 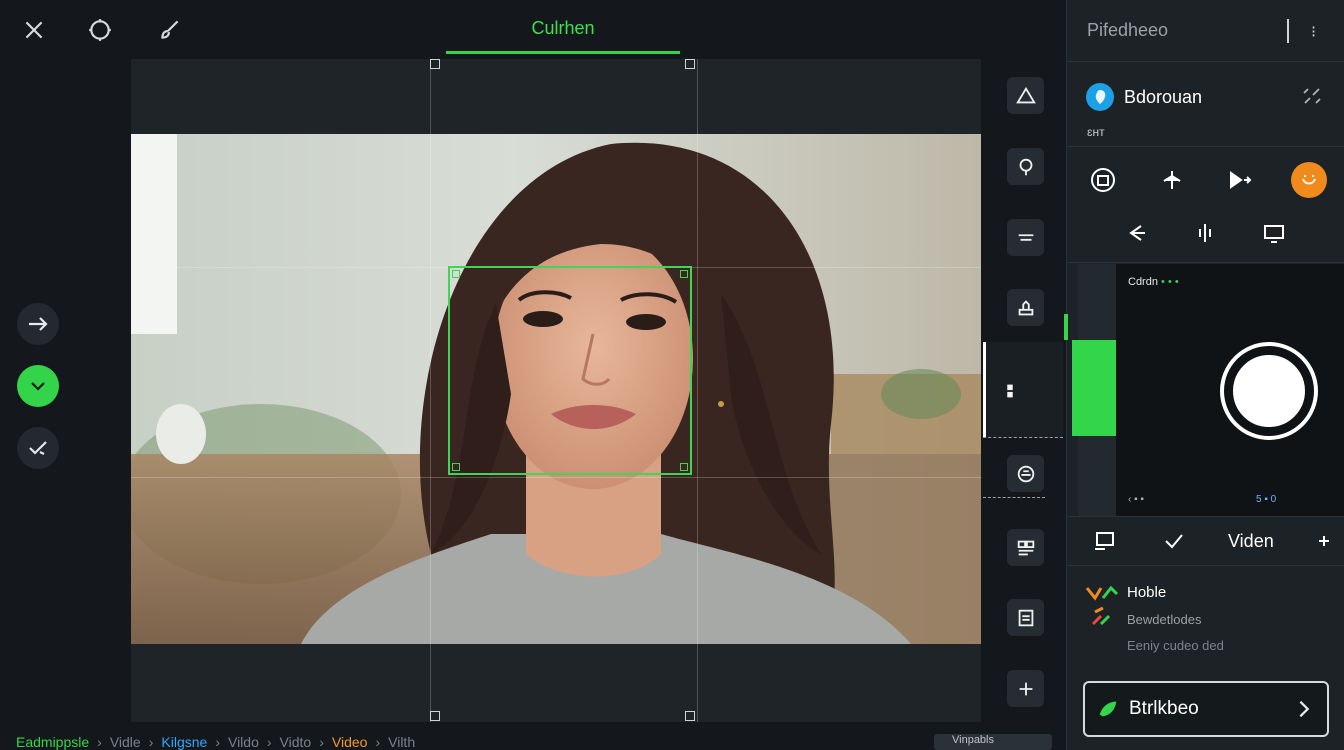 What do you see at coordinates (993, 742) in the screenshot?
I see `status-right: Vinpabls` at bounding box center [993, 742].